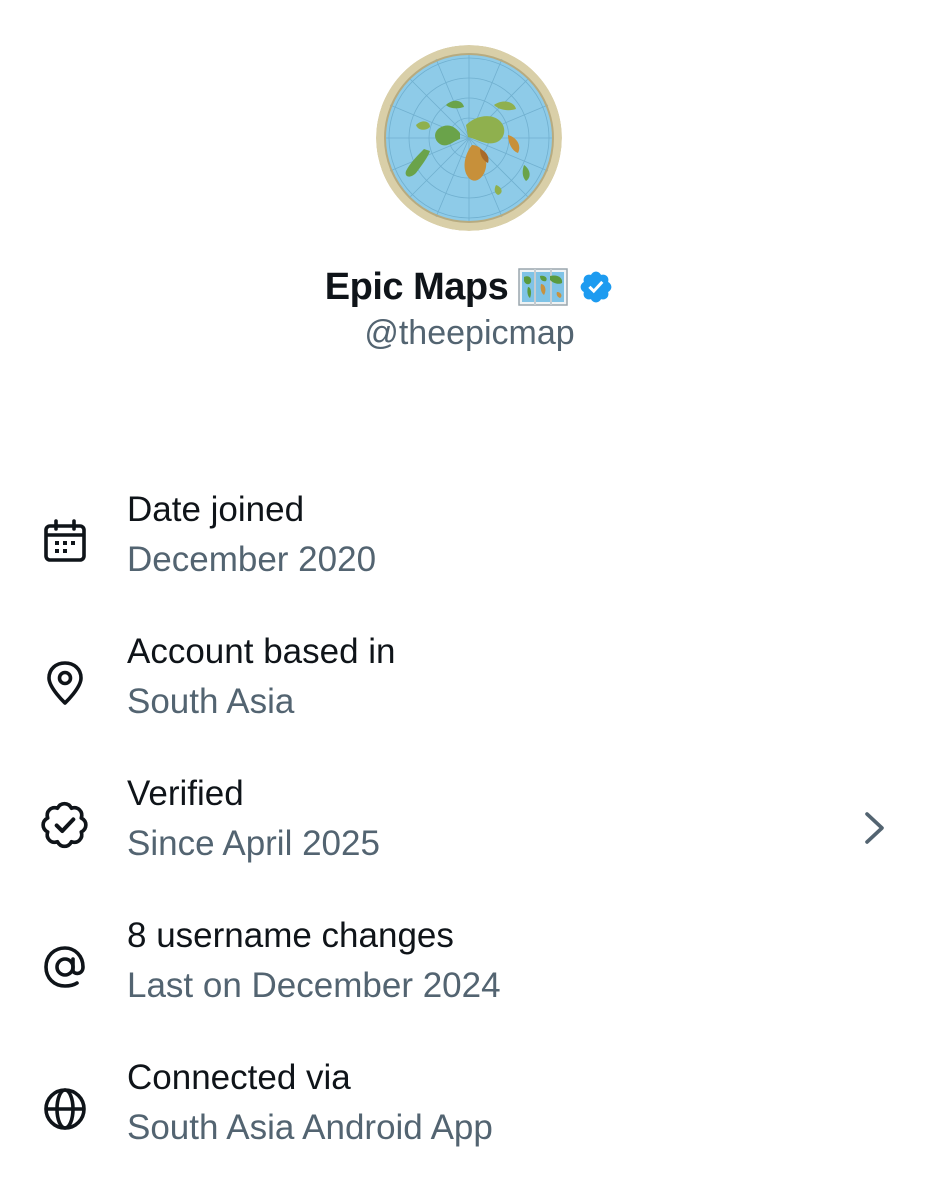 The height and width of the screenshot is (1200, 939). What do you see at coordinates (65, 541) in the screenshot?
I see `calendar-icon` at bounding box center [65, 541].